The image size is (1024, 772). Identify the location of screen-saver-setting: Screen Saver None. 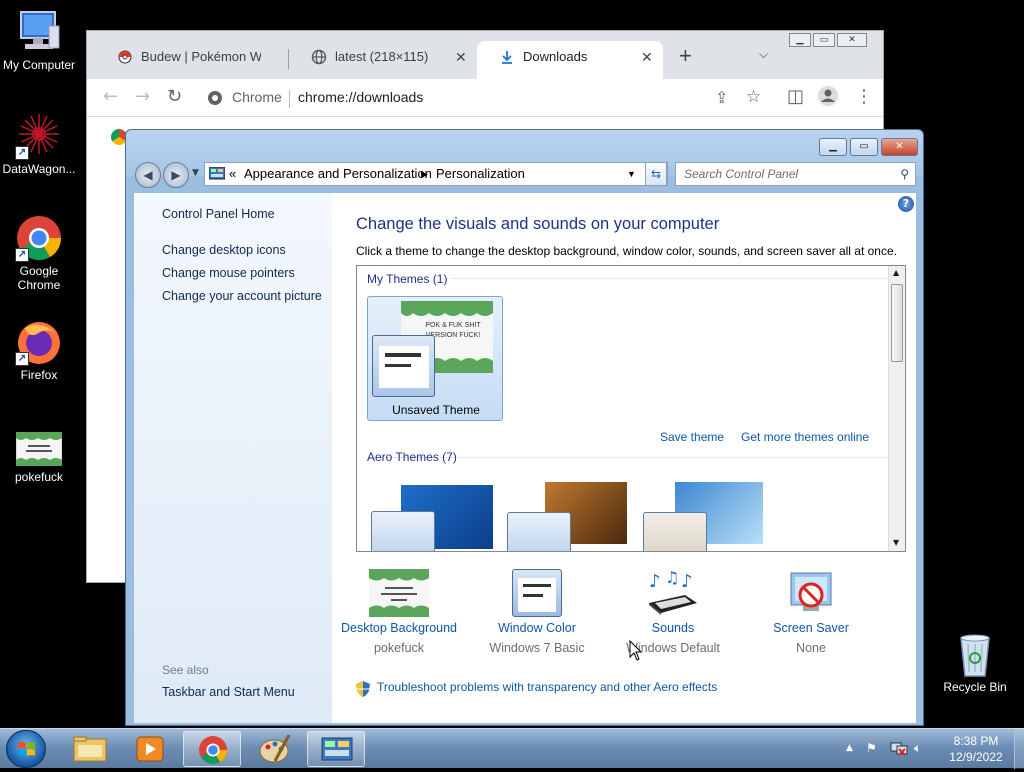
(811, 612).